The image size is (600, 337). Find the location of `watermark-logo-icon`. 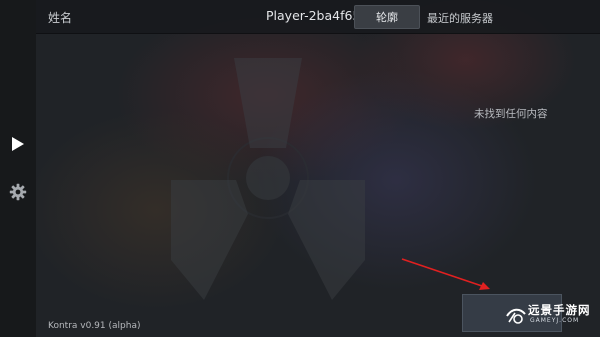

watermark-logo-icon is located at coordinates (516, 316).